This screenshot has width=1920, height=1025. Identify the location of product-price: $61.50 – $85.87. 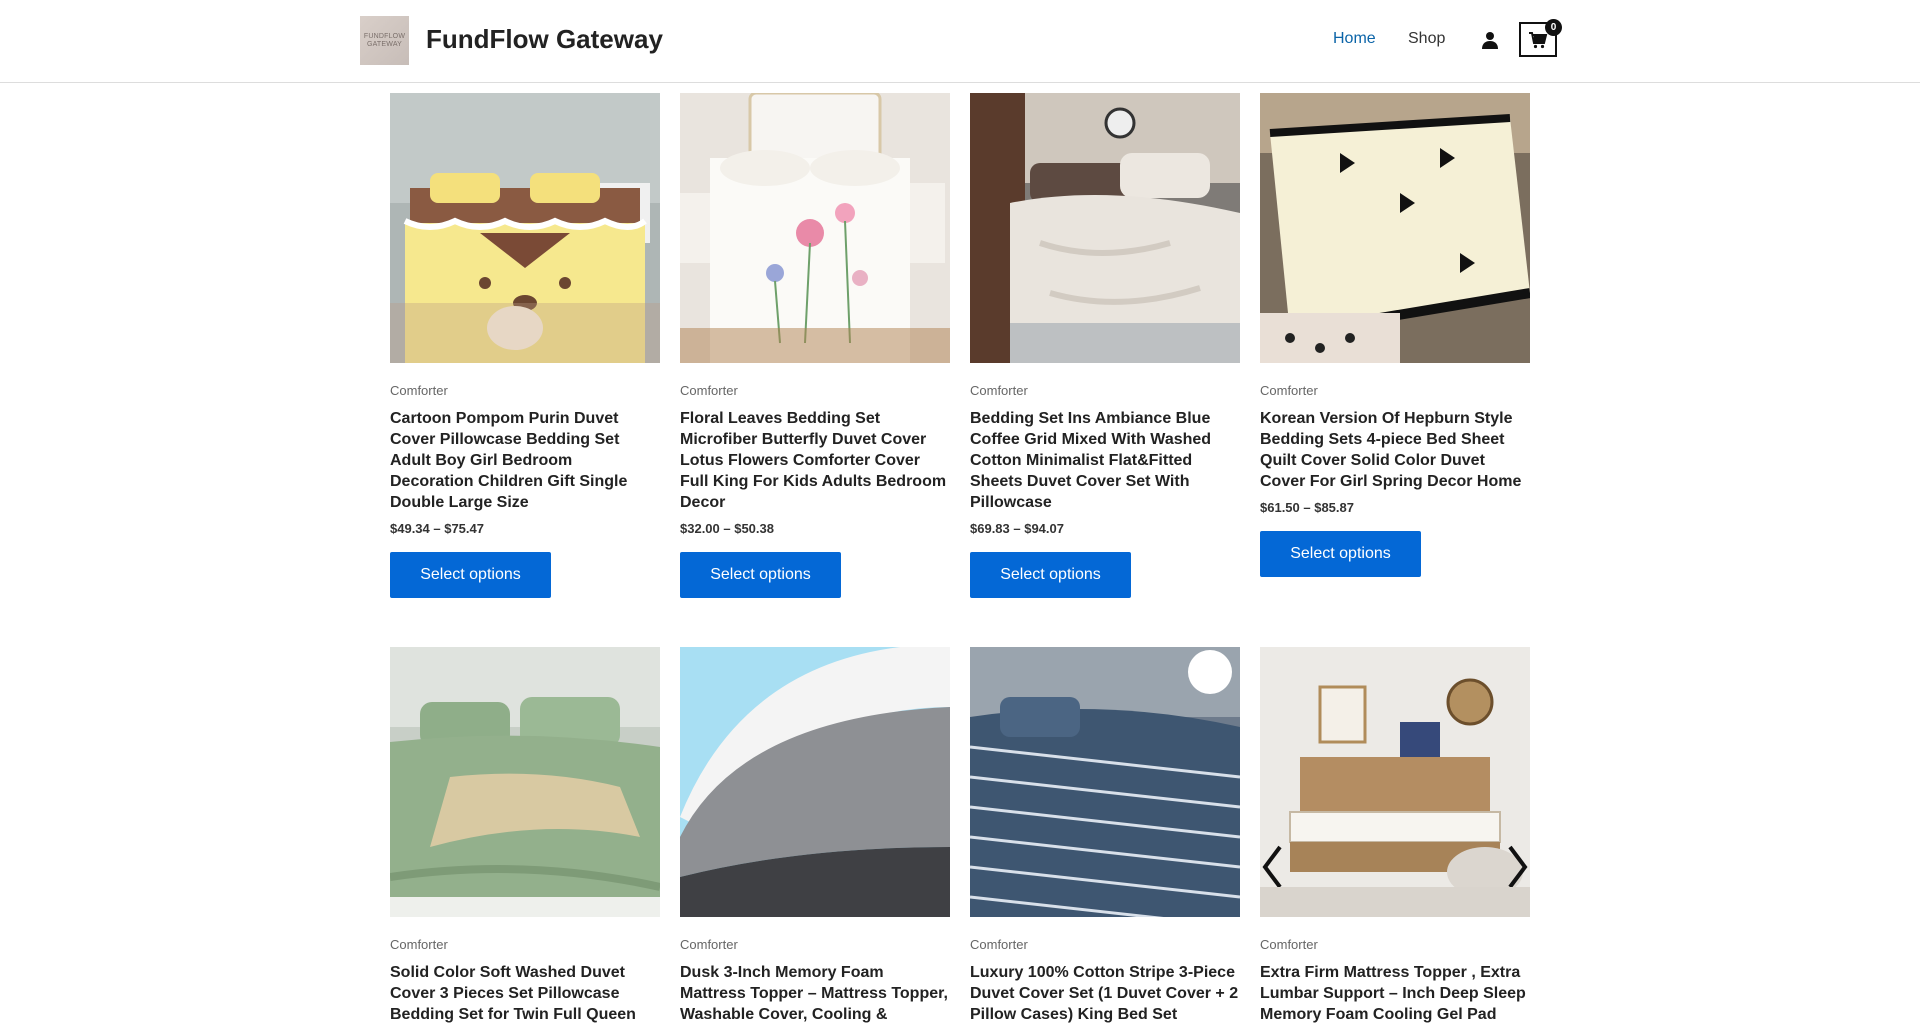
(1307, 507).